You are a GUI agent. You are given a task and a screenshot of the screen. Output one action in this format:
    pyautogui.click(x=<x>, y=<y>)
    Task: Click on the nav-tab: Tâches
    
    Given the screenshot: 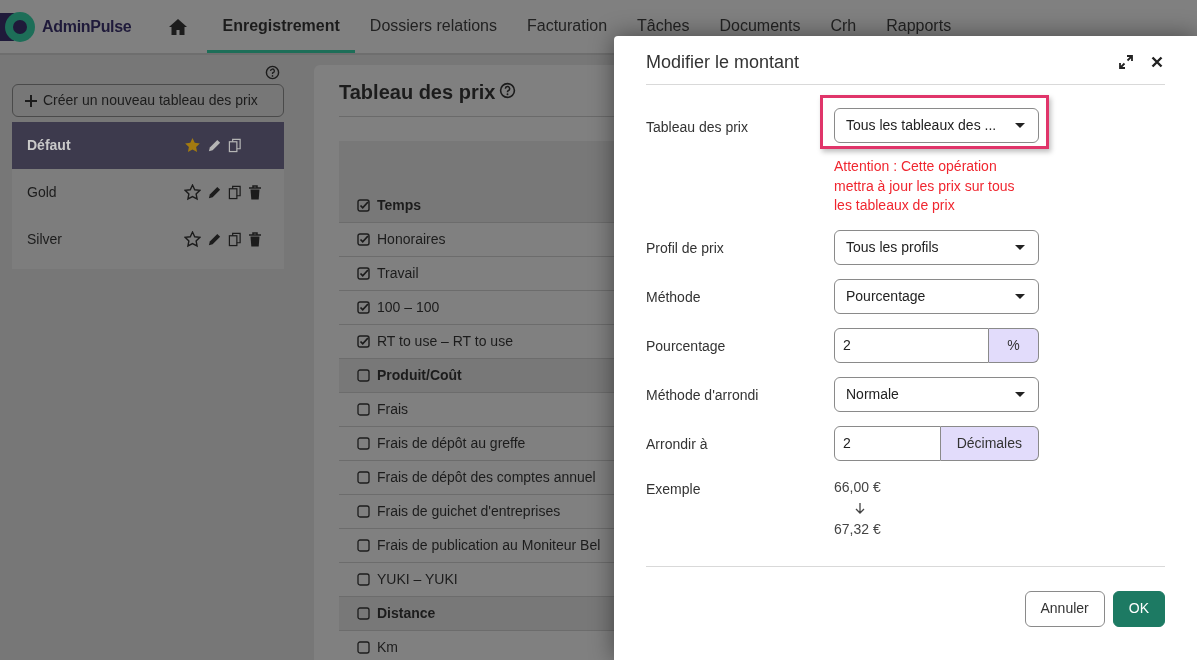 What is the action you would take?
    pyautogui.click(x=663, y=17)
    